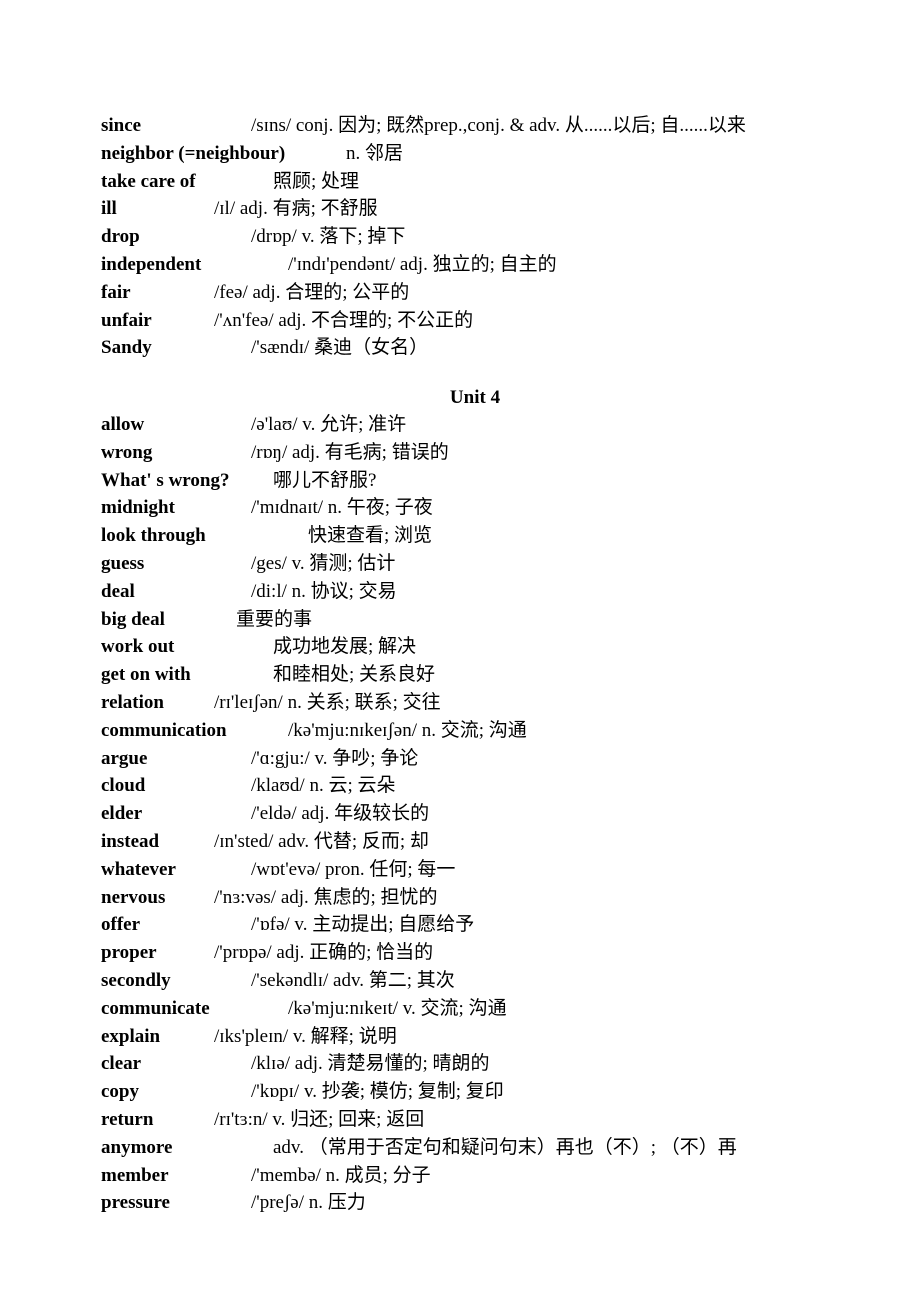  I want to click on vocab-definition: /'kɒpɪ/ v. 抄袭; 模仿; 复制; 复印, so click(377, 1092).